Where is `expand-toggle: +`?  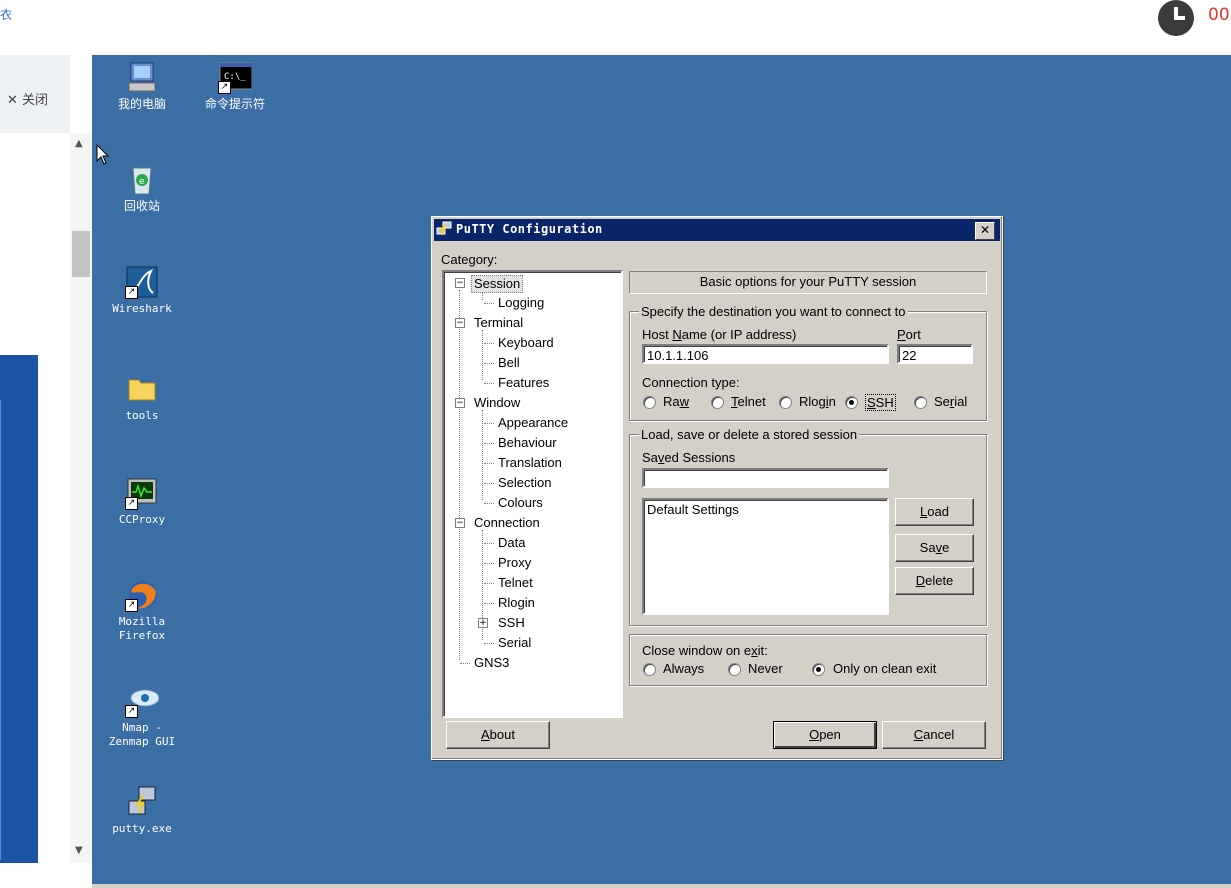 expand-toggle: + is located at coordinates (483, 623).